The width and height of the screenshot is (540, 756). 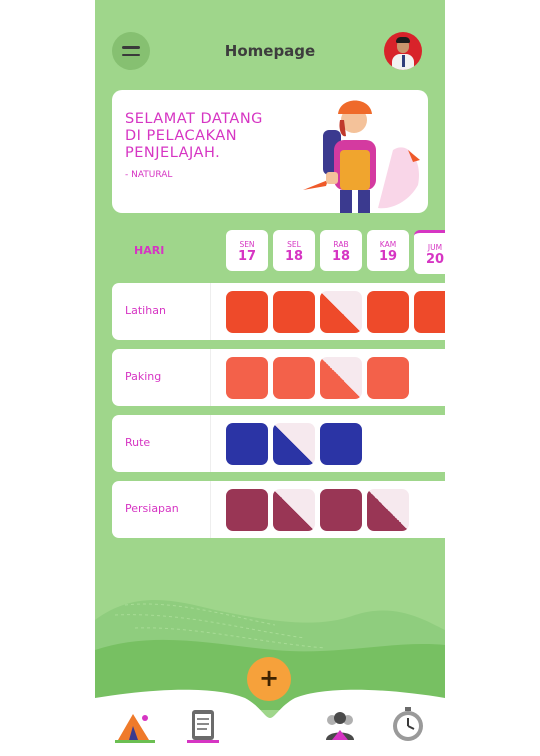 What do you see at coordinates (149, 250) in the screenshot?
I see `day-column-label: HARI` at bounding box center [149, 250].